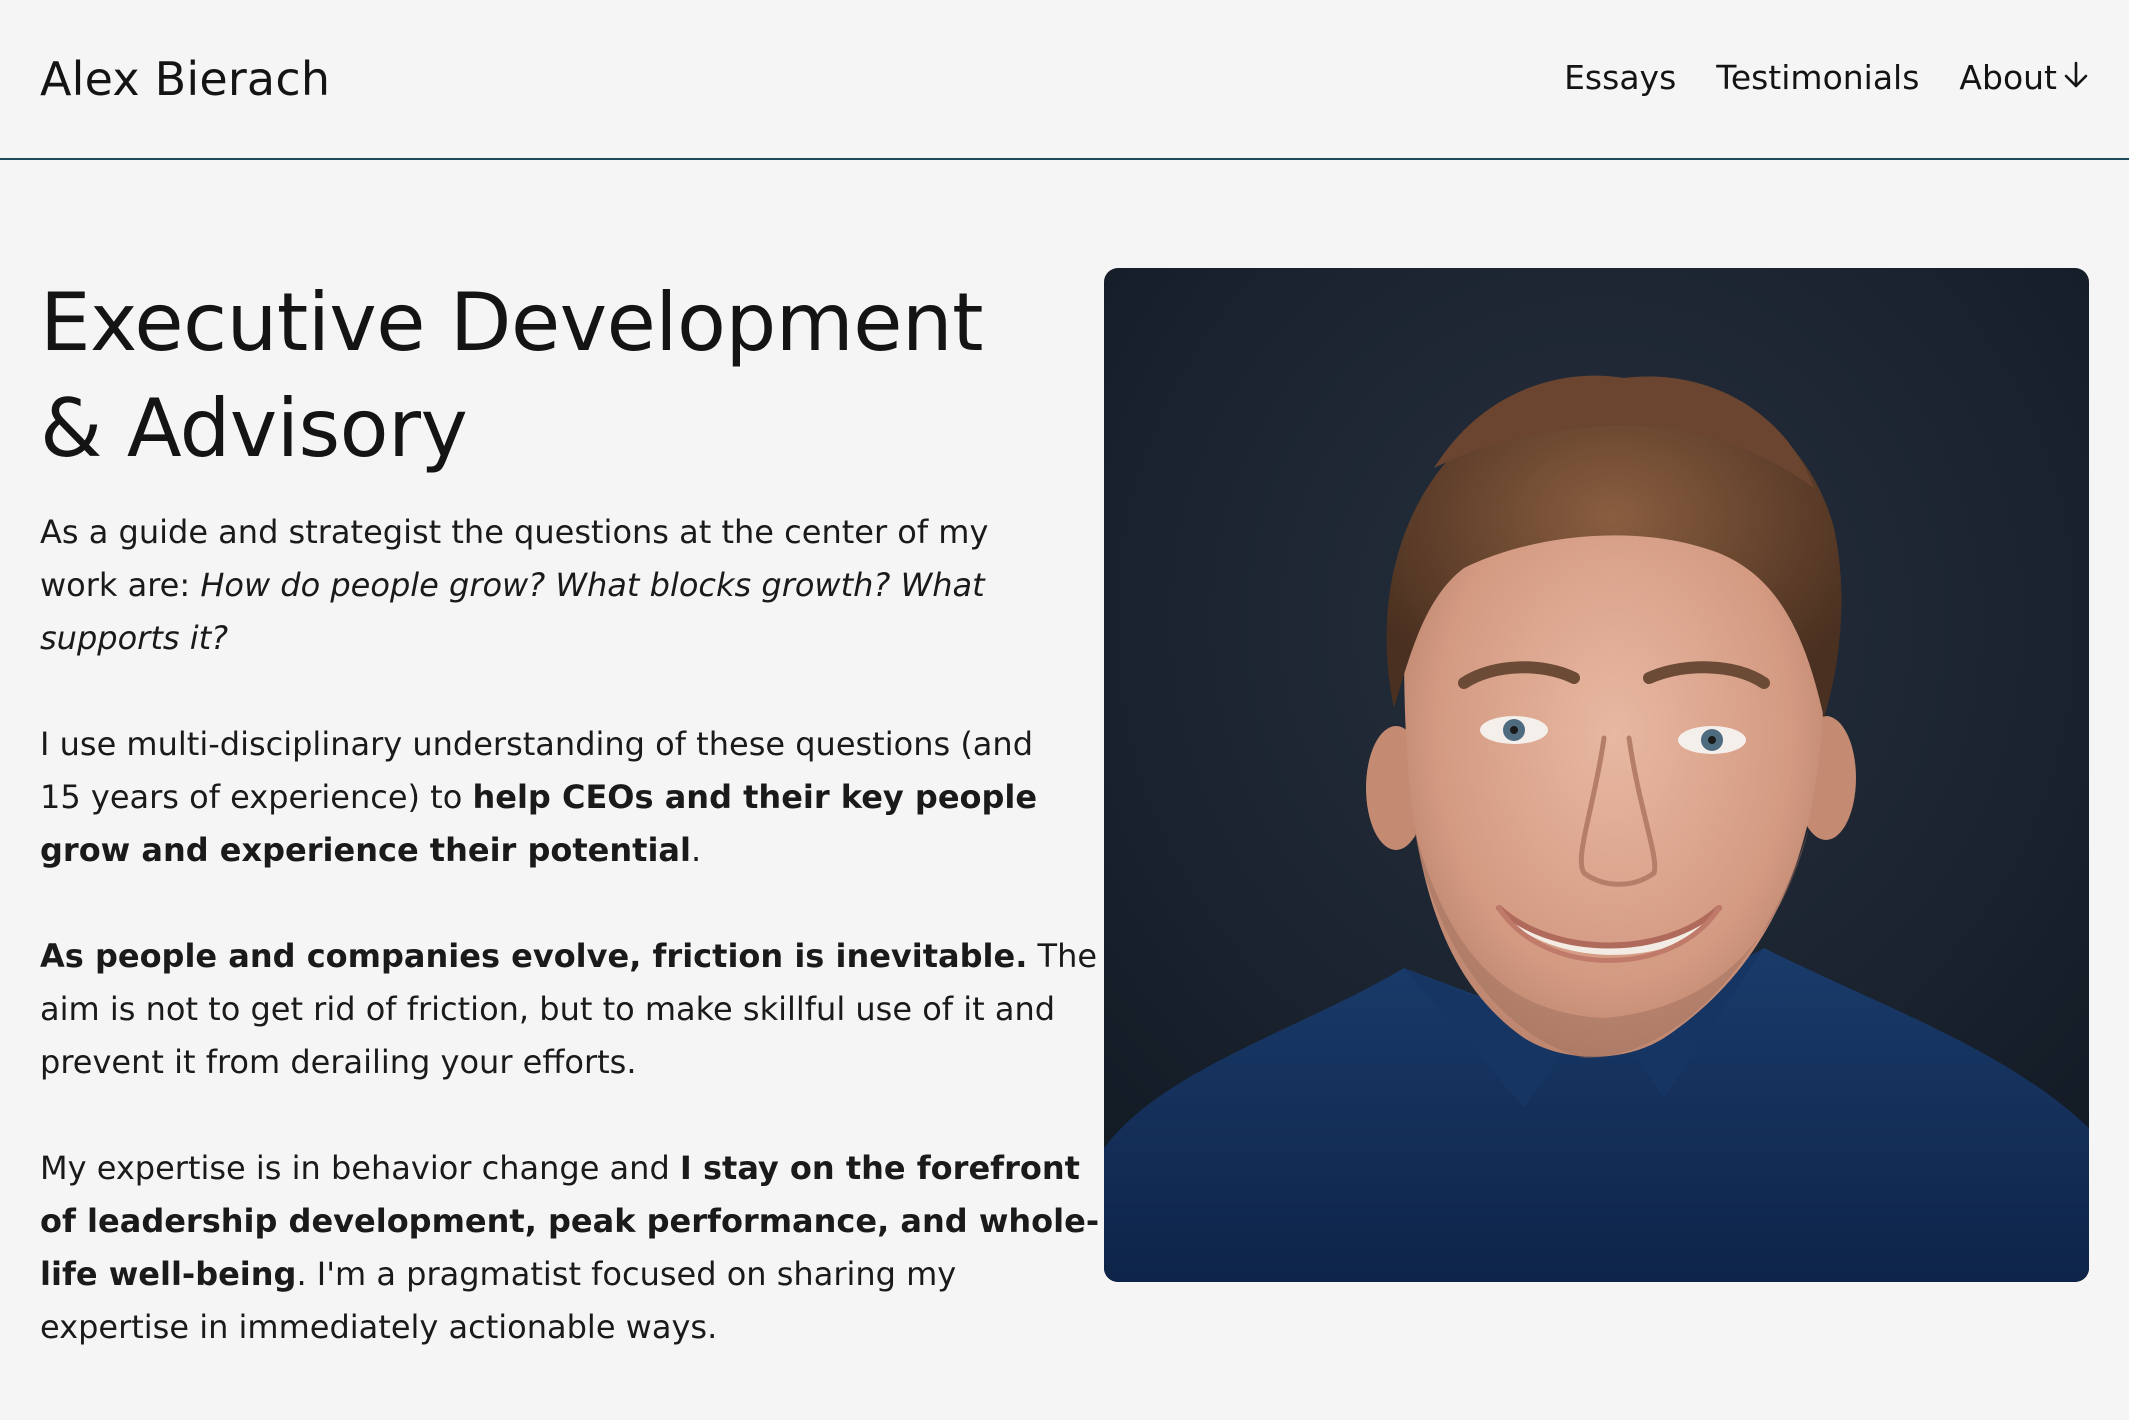 Image resolution: width=2129 pixels, height=1420 pixels. What do you see at coordinates (1064, 80) in the screenshot?
I see `site-header: Alex Bierach Essays Testimonials About` at bounding box center [1064, 80].